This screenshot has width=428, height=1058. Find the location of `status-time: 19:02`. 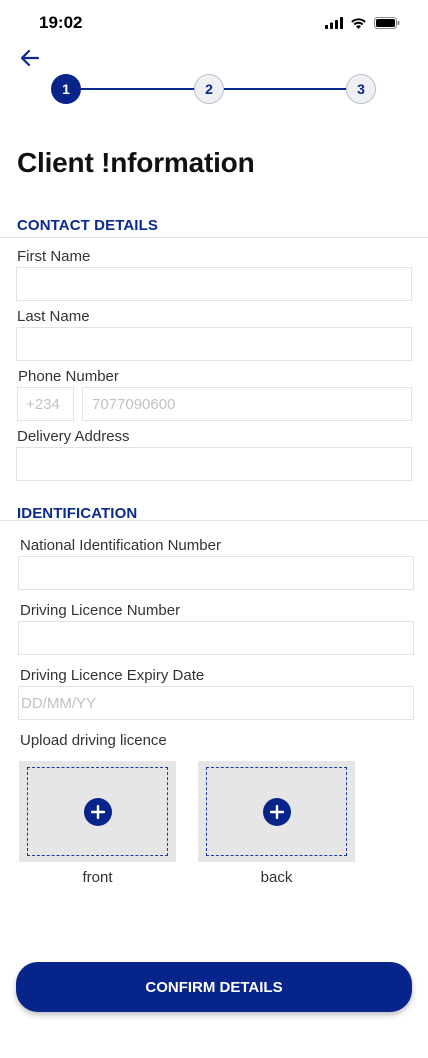

status-time: 19:02 is located at coordinates (61, 22).